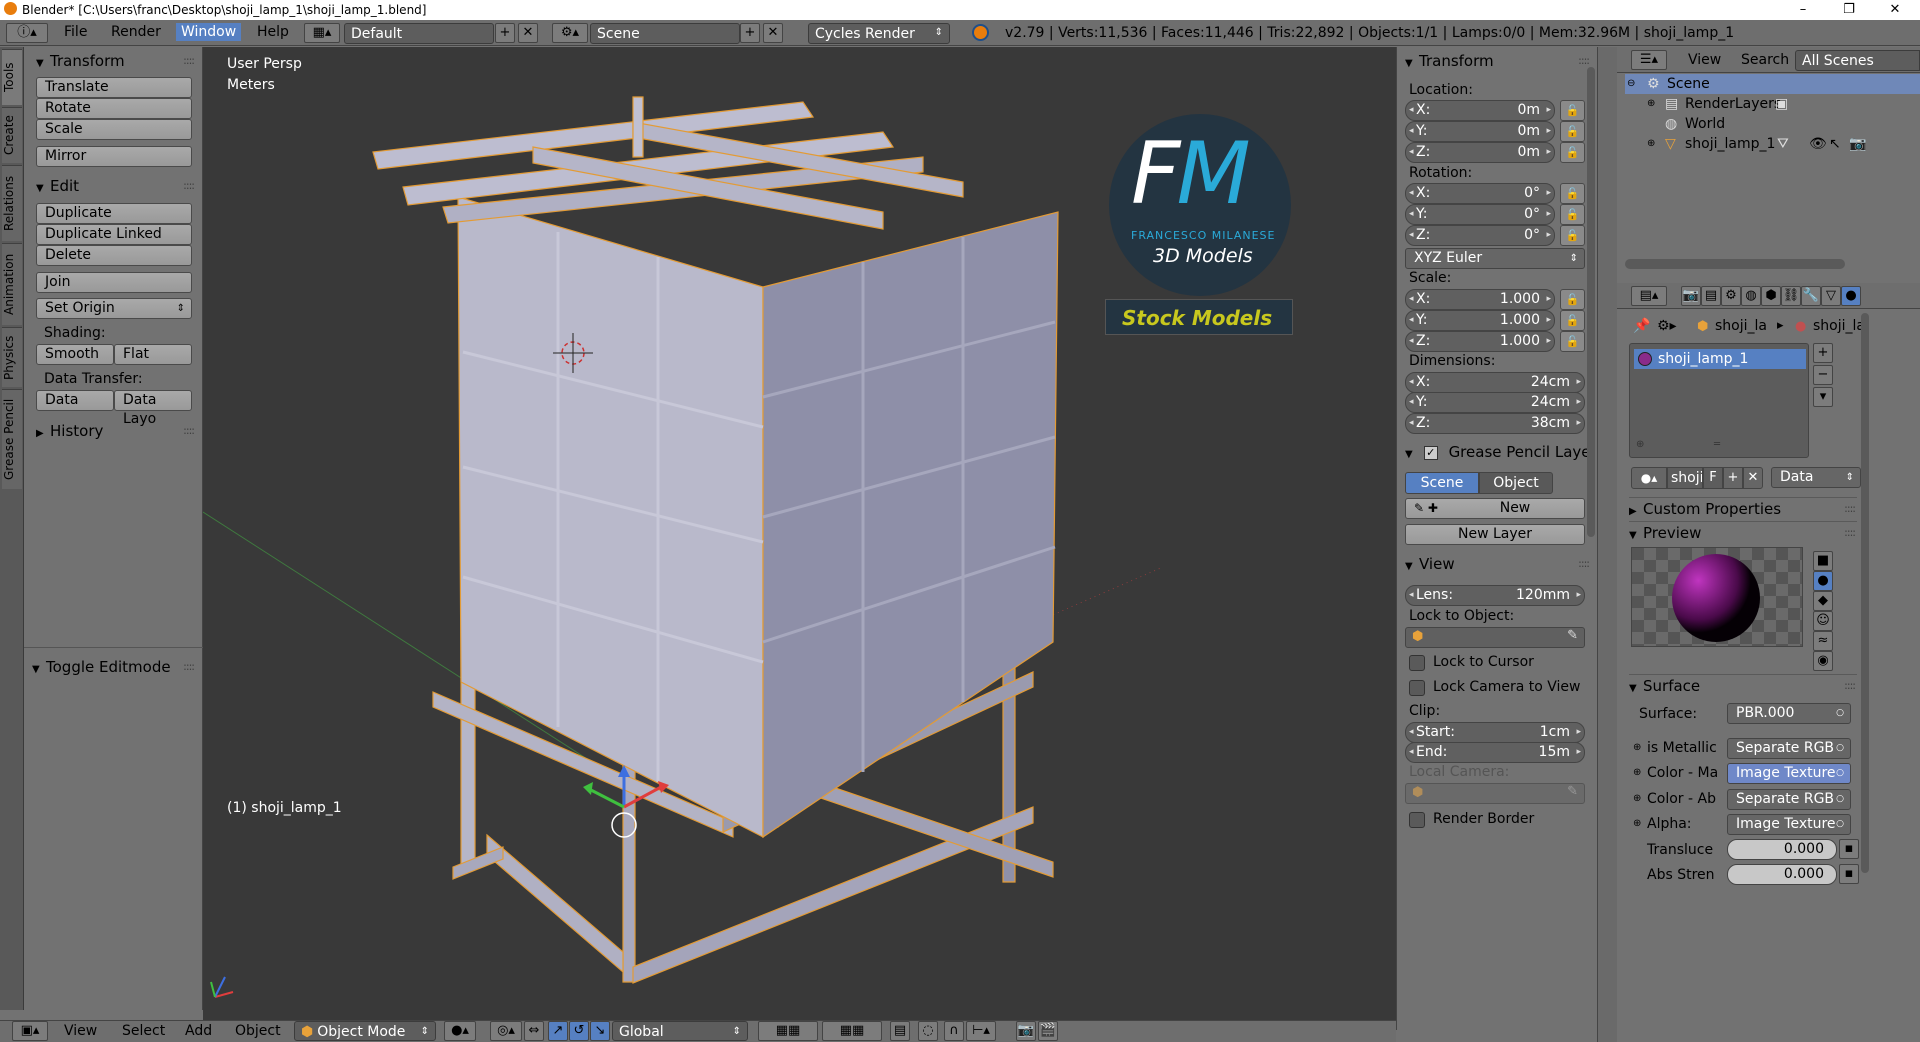 The image size is (1920, 1042). Describe the element at coordinates (75, 354) in the screenshot. I see `smooth-button: Smooth` at that location.